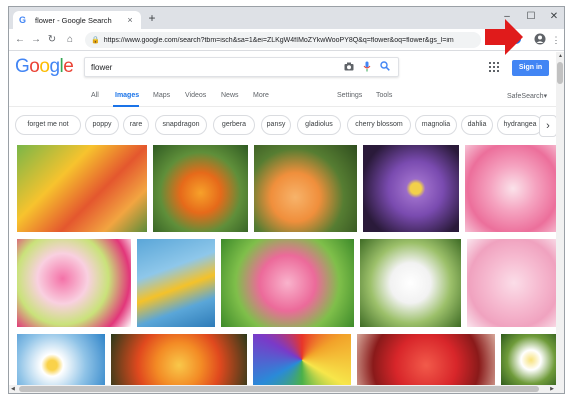 This screenshot has width=573, height=400. What do you see at coordinates (48, 125) in the screenshot?
I see `chip-forget-me-not: forget me not` at bounding box center [48, 125].